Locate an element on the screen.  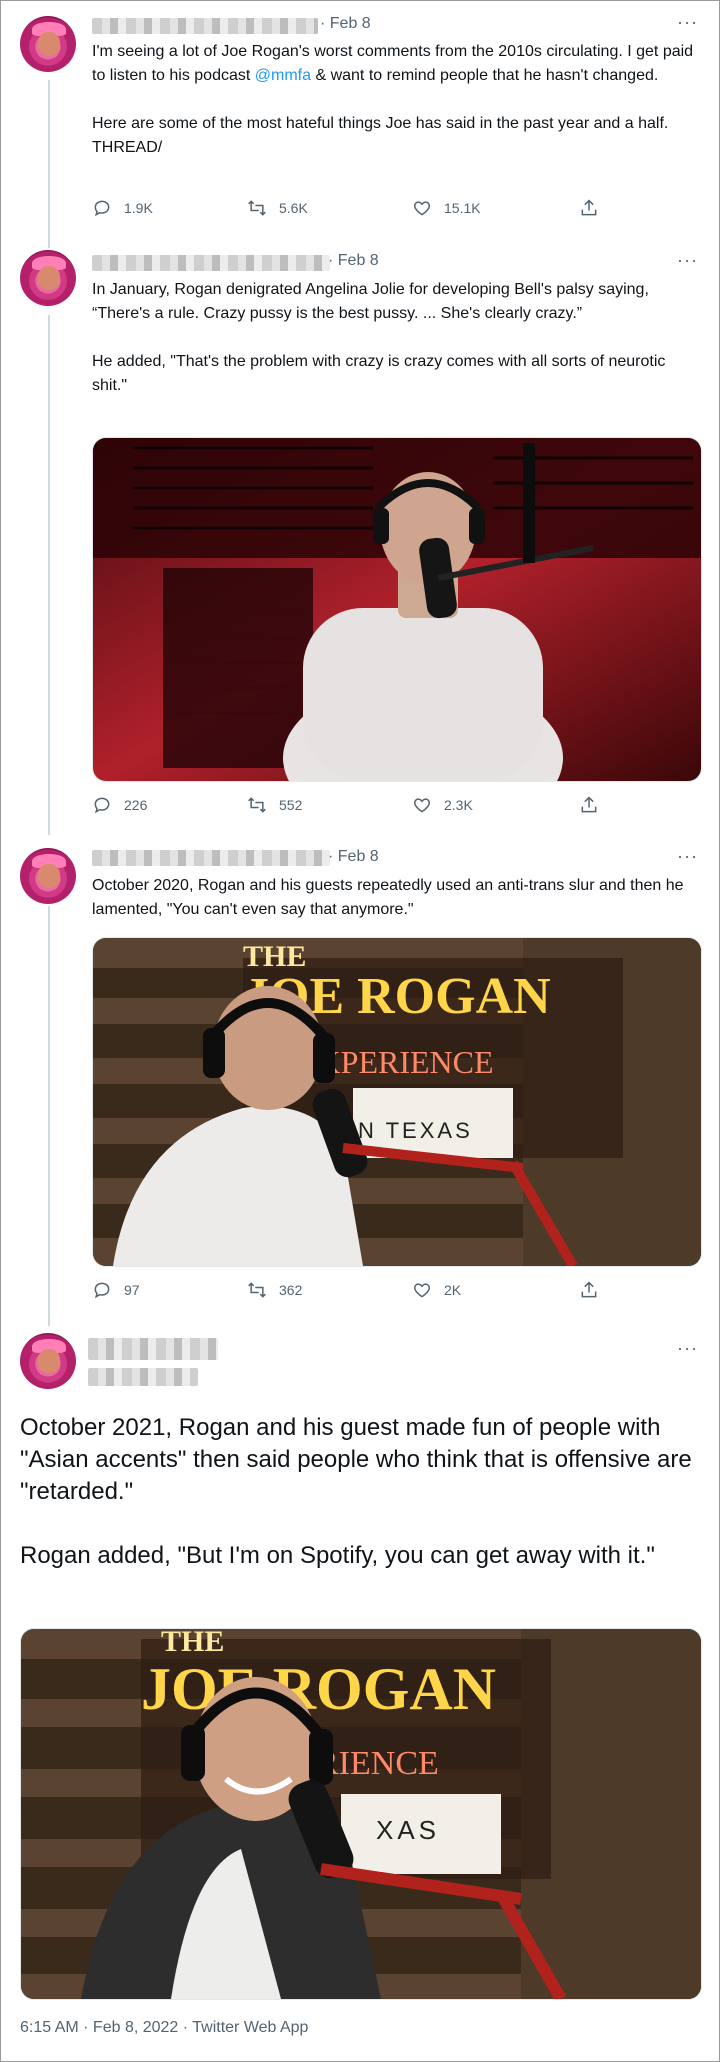
video-thumbnail: THE JOE ROGAN EXPERIENCE N TEXAS is located at coordinates (397, 1102).